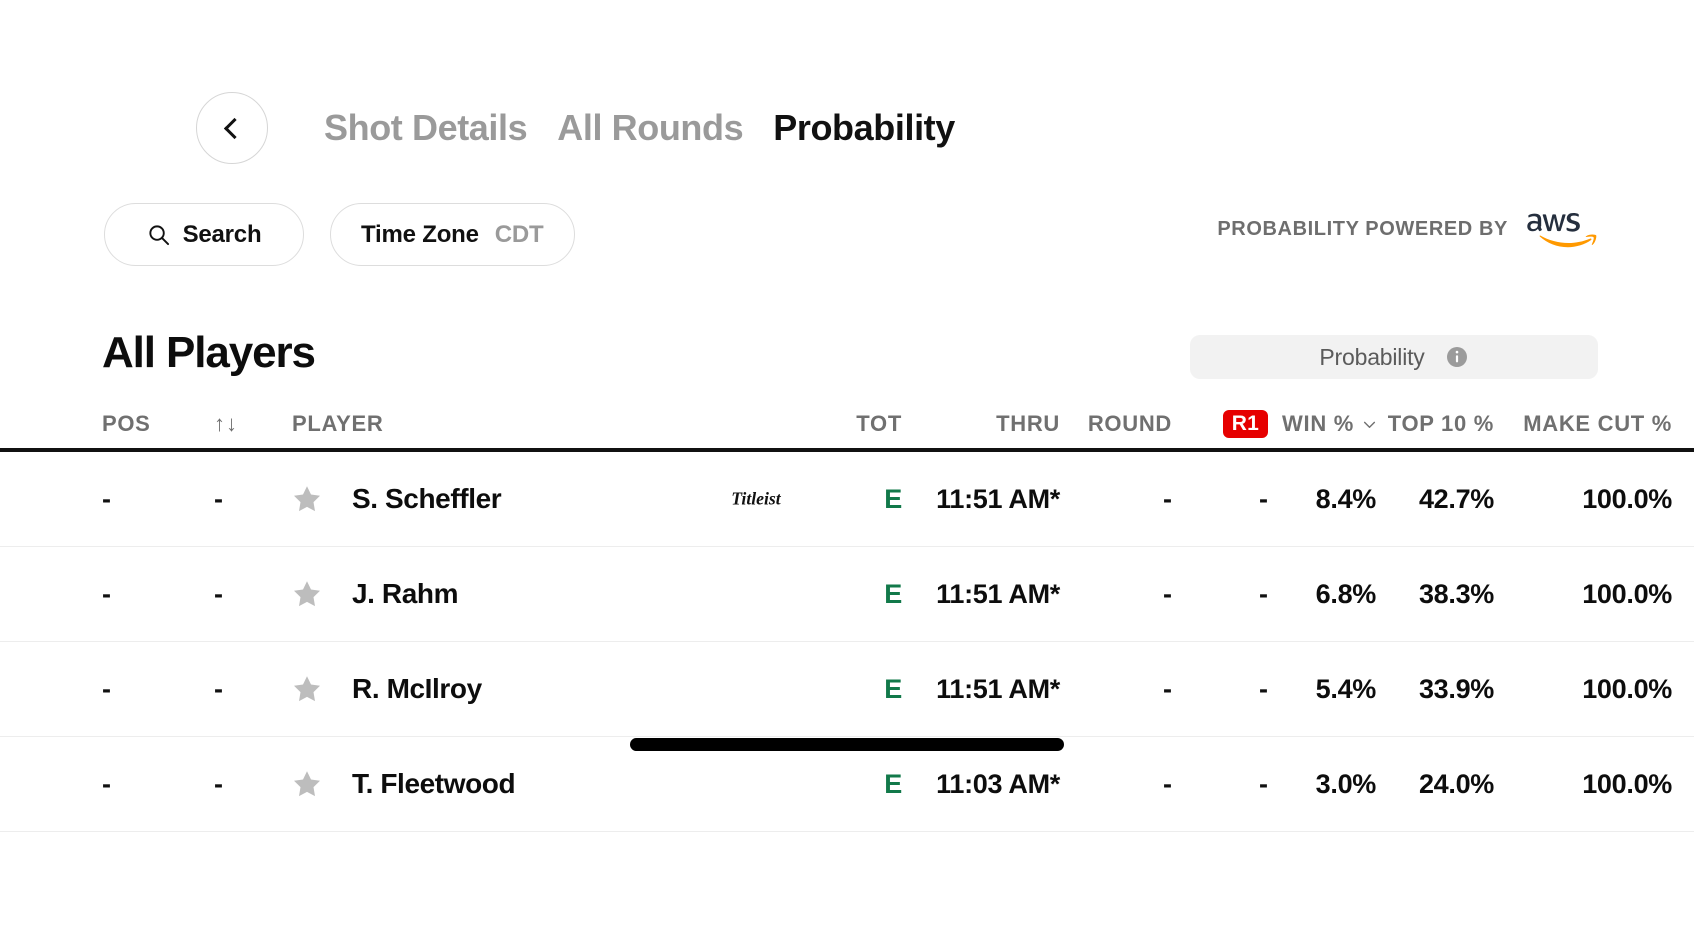  What do you see at coordinates (1372, 356) in the screenshot?
I see `probability-toggle-label: Probability` at bounding box center [1372, 356].